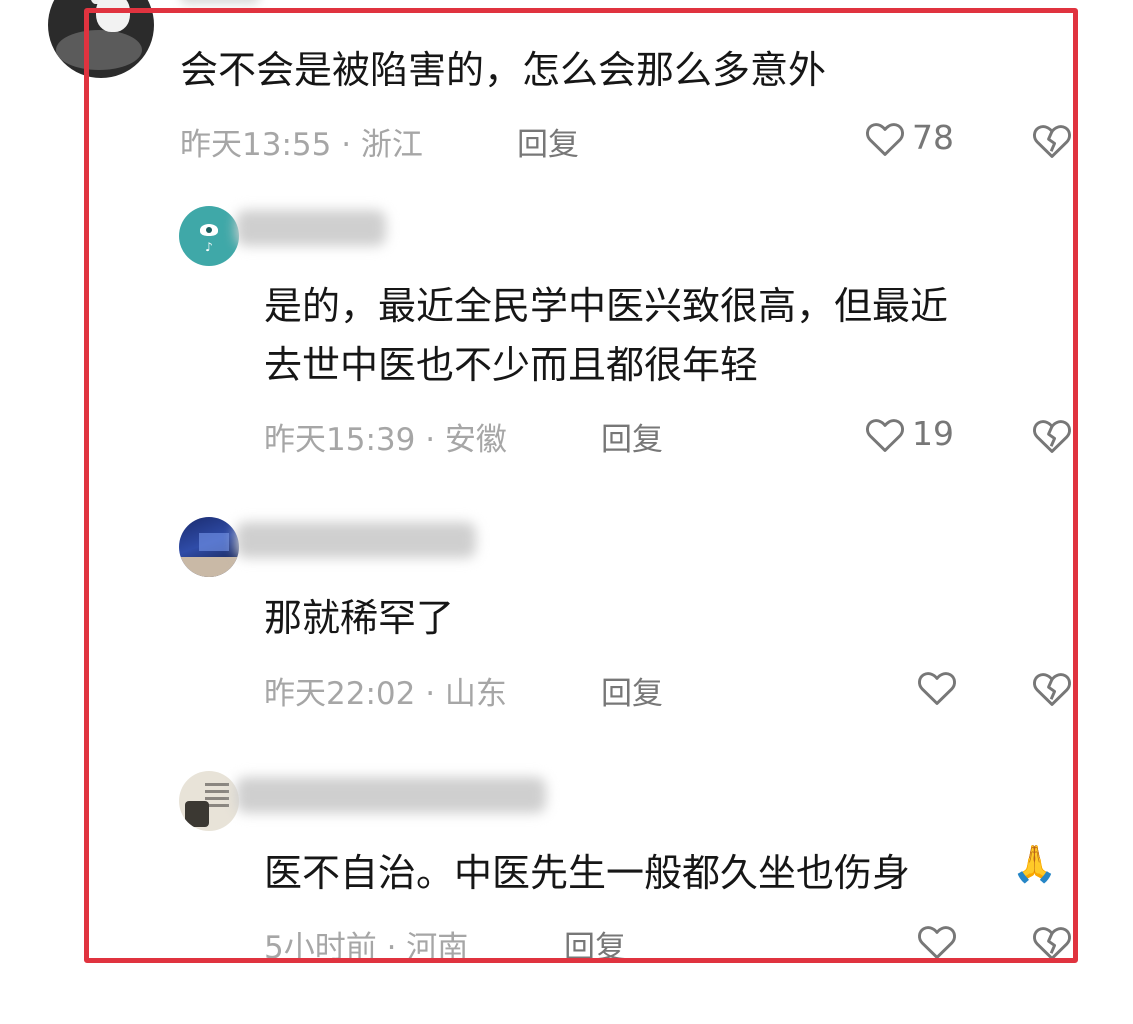 This screenshot has width=1133, height=1024. What do you see at coordinates (385, 694) in the screenshot?
I see `comment-meta: 昨天22:02 · 山东` at bounding box center [385, 694].